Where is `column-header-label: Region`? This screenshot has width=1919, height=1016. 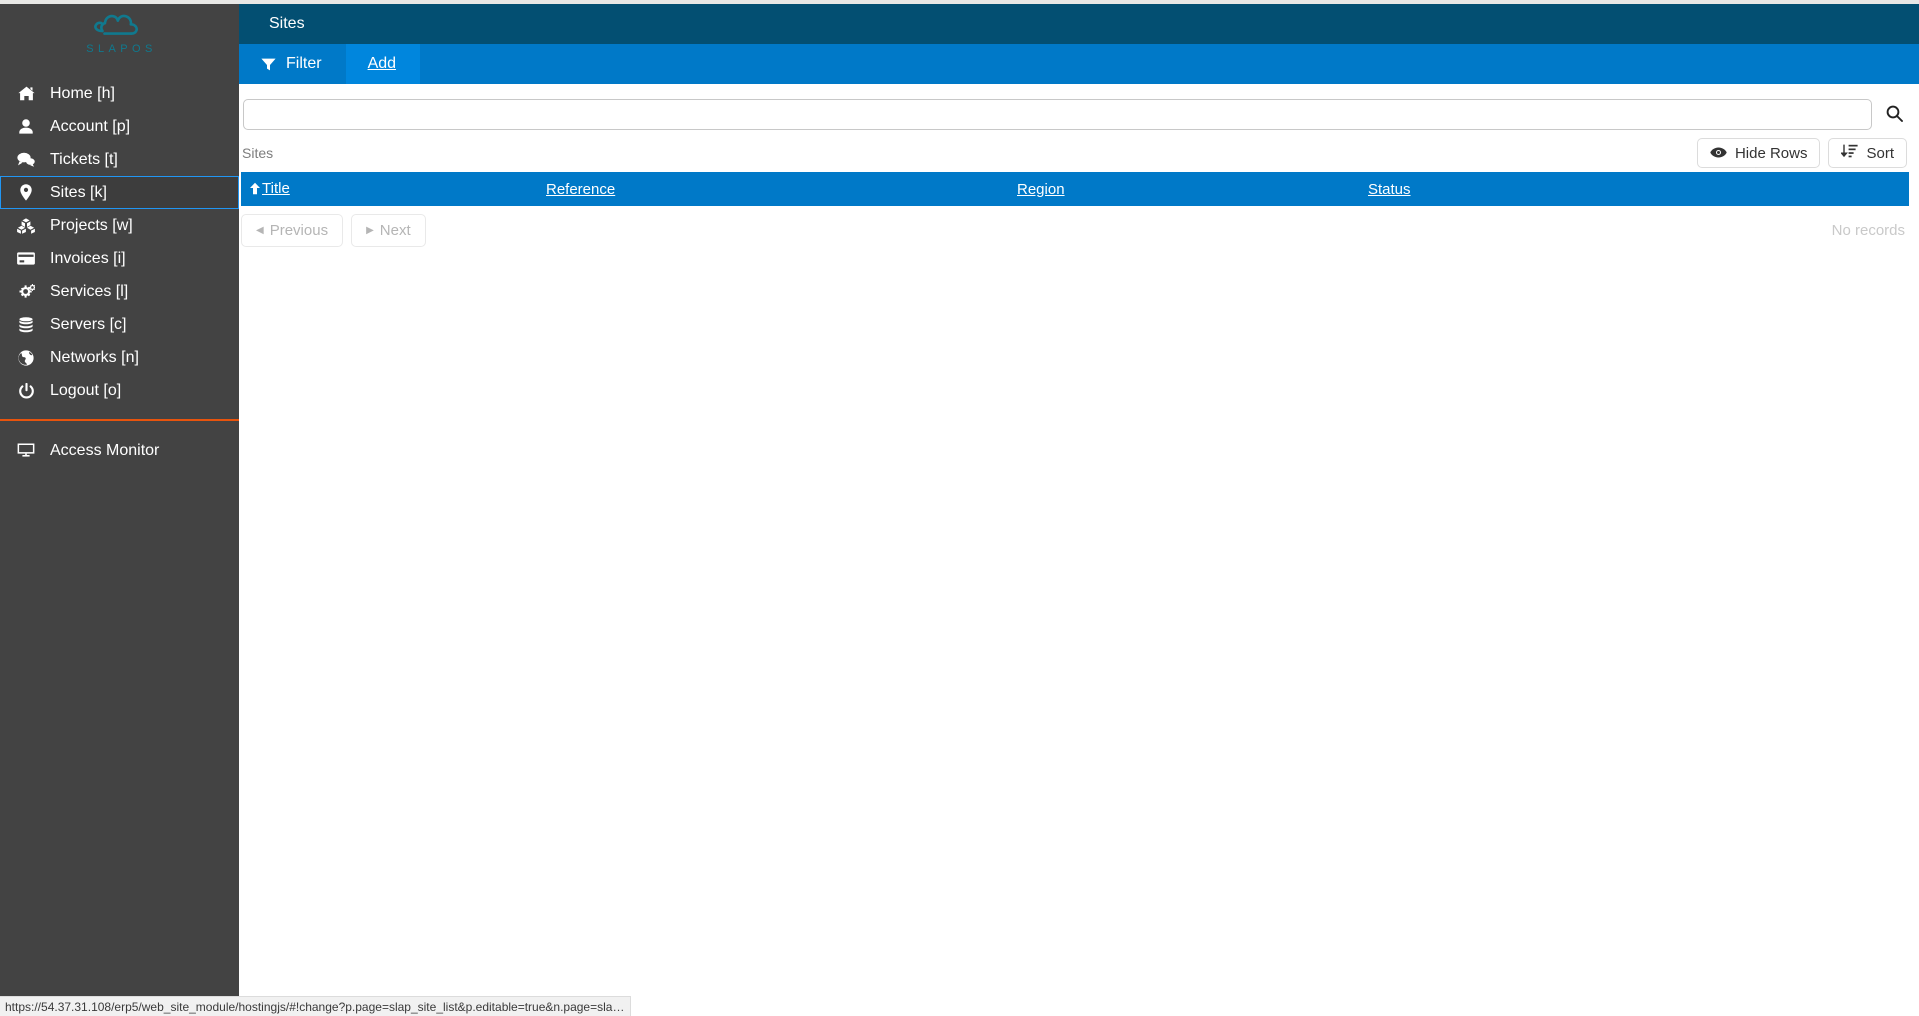
column-header-label: Region is located at coordinates (1041, 189).